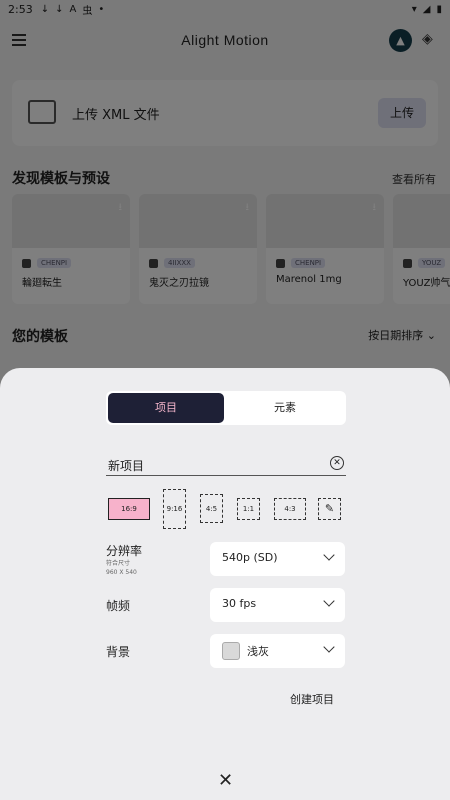 This screenshot has height=800, width=450. Describe the element at coordinates (126, 466) in the screenshot. I see `project-name-value: 新项目` at that location.